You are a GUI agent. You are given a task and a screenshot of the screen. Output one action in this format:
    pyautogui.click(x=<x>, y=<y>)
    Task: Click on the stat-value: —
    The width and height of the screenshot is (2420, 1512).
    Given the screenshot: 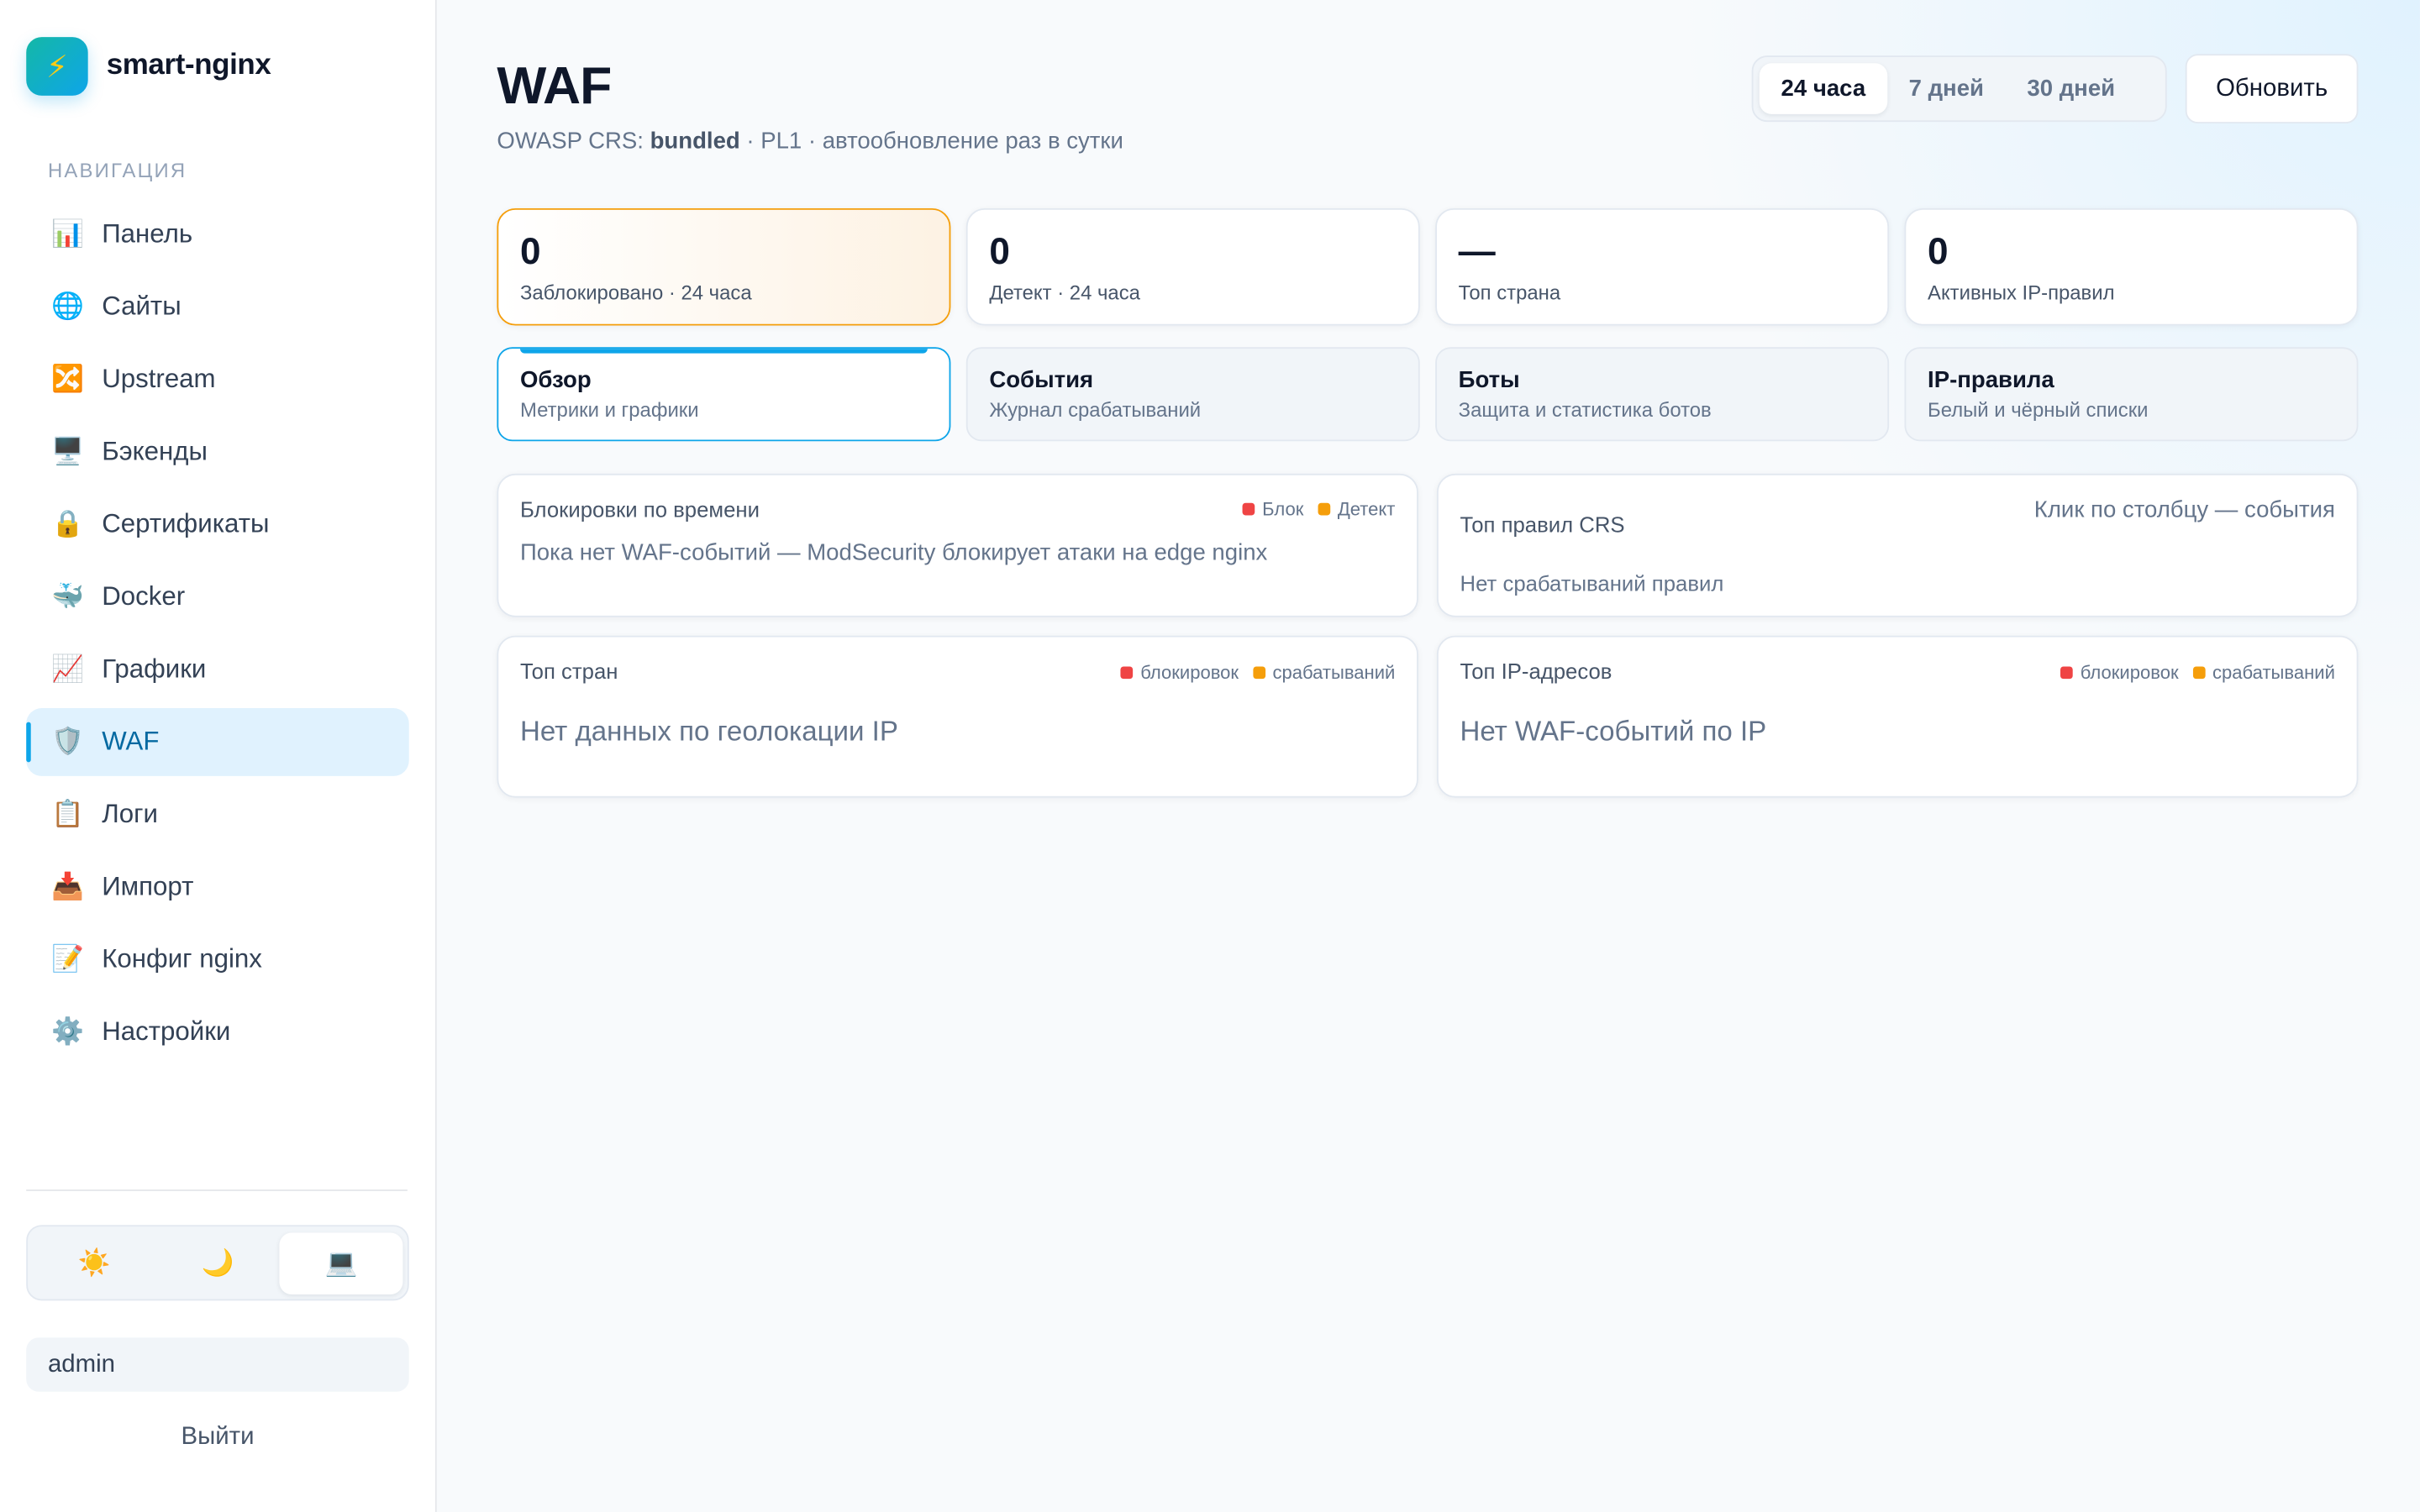 What is the action you would take?
    pyautogui.click(x=1477, y=252)
    